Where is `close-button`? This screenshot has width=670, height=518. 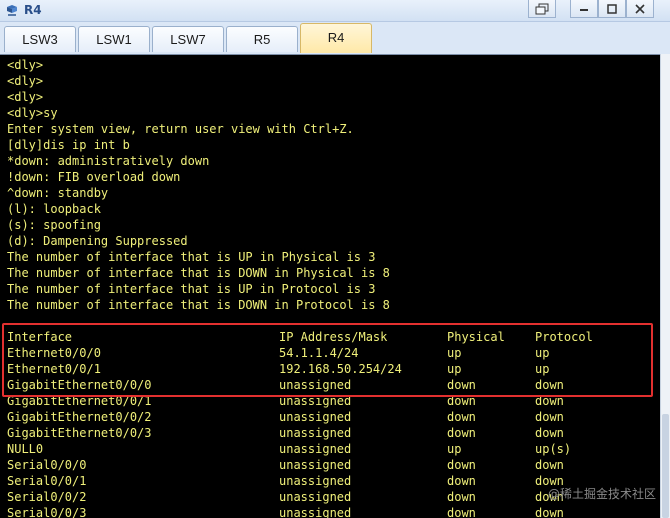 close-button is located at coordinates (640, 9).